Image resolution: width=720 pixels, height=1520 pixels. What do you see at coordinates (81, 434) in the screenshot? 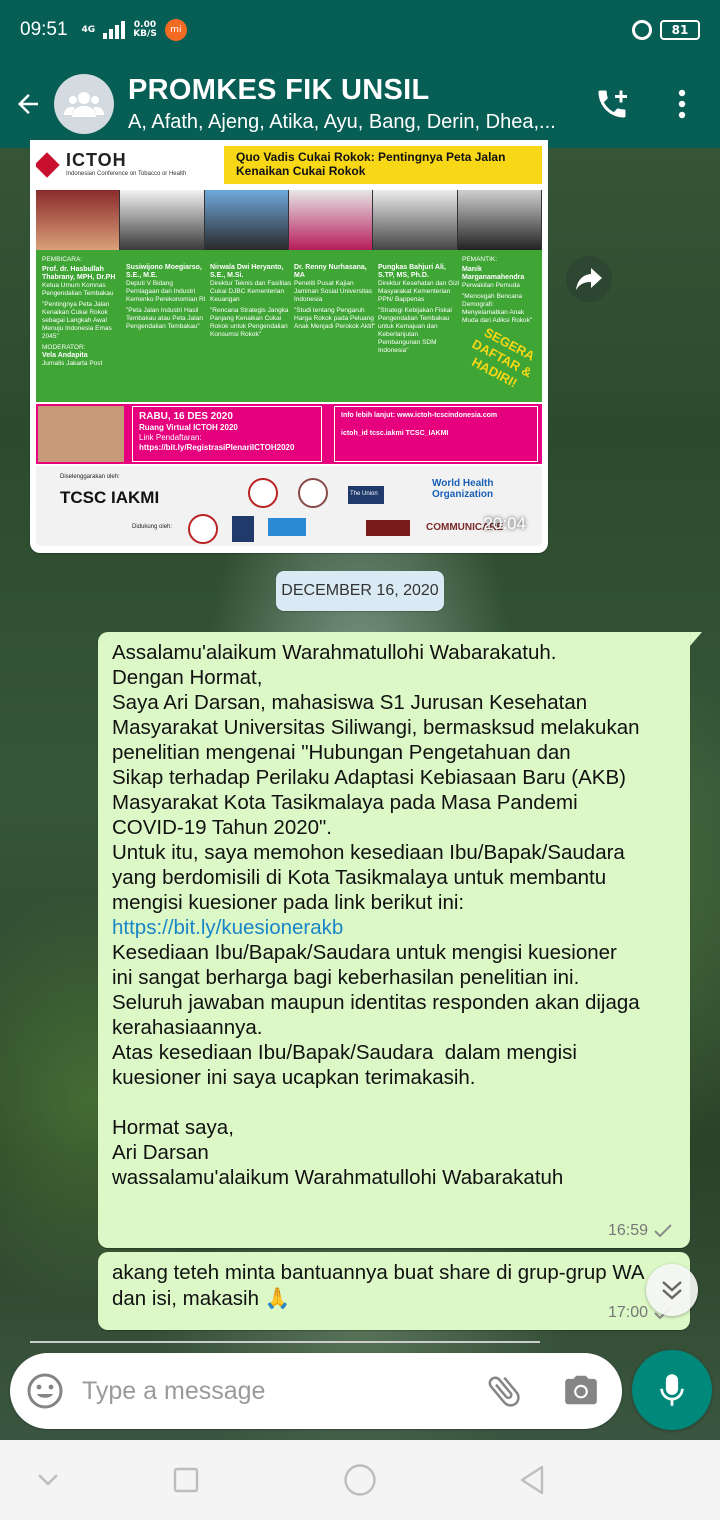
I see `moderator-photo` at bounding box center [81, 434].